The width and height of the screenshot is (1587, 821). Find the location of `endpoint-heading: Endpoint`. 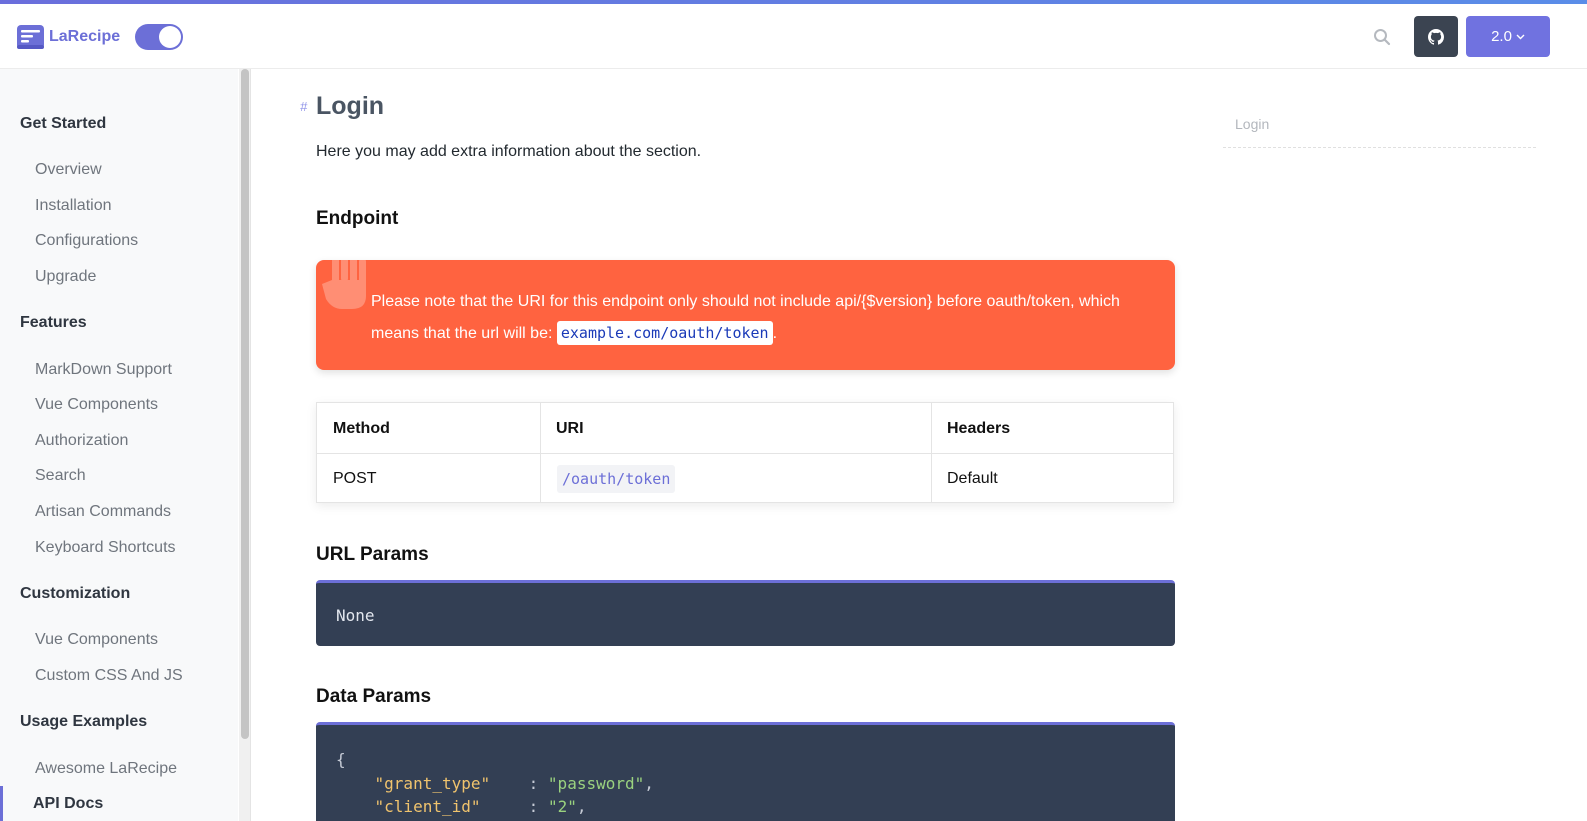

endpoint-heading: Endpoint is located at coordinates (357, 218).